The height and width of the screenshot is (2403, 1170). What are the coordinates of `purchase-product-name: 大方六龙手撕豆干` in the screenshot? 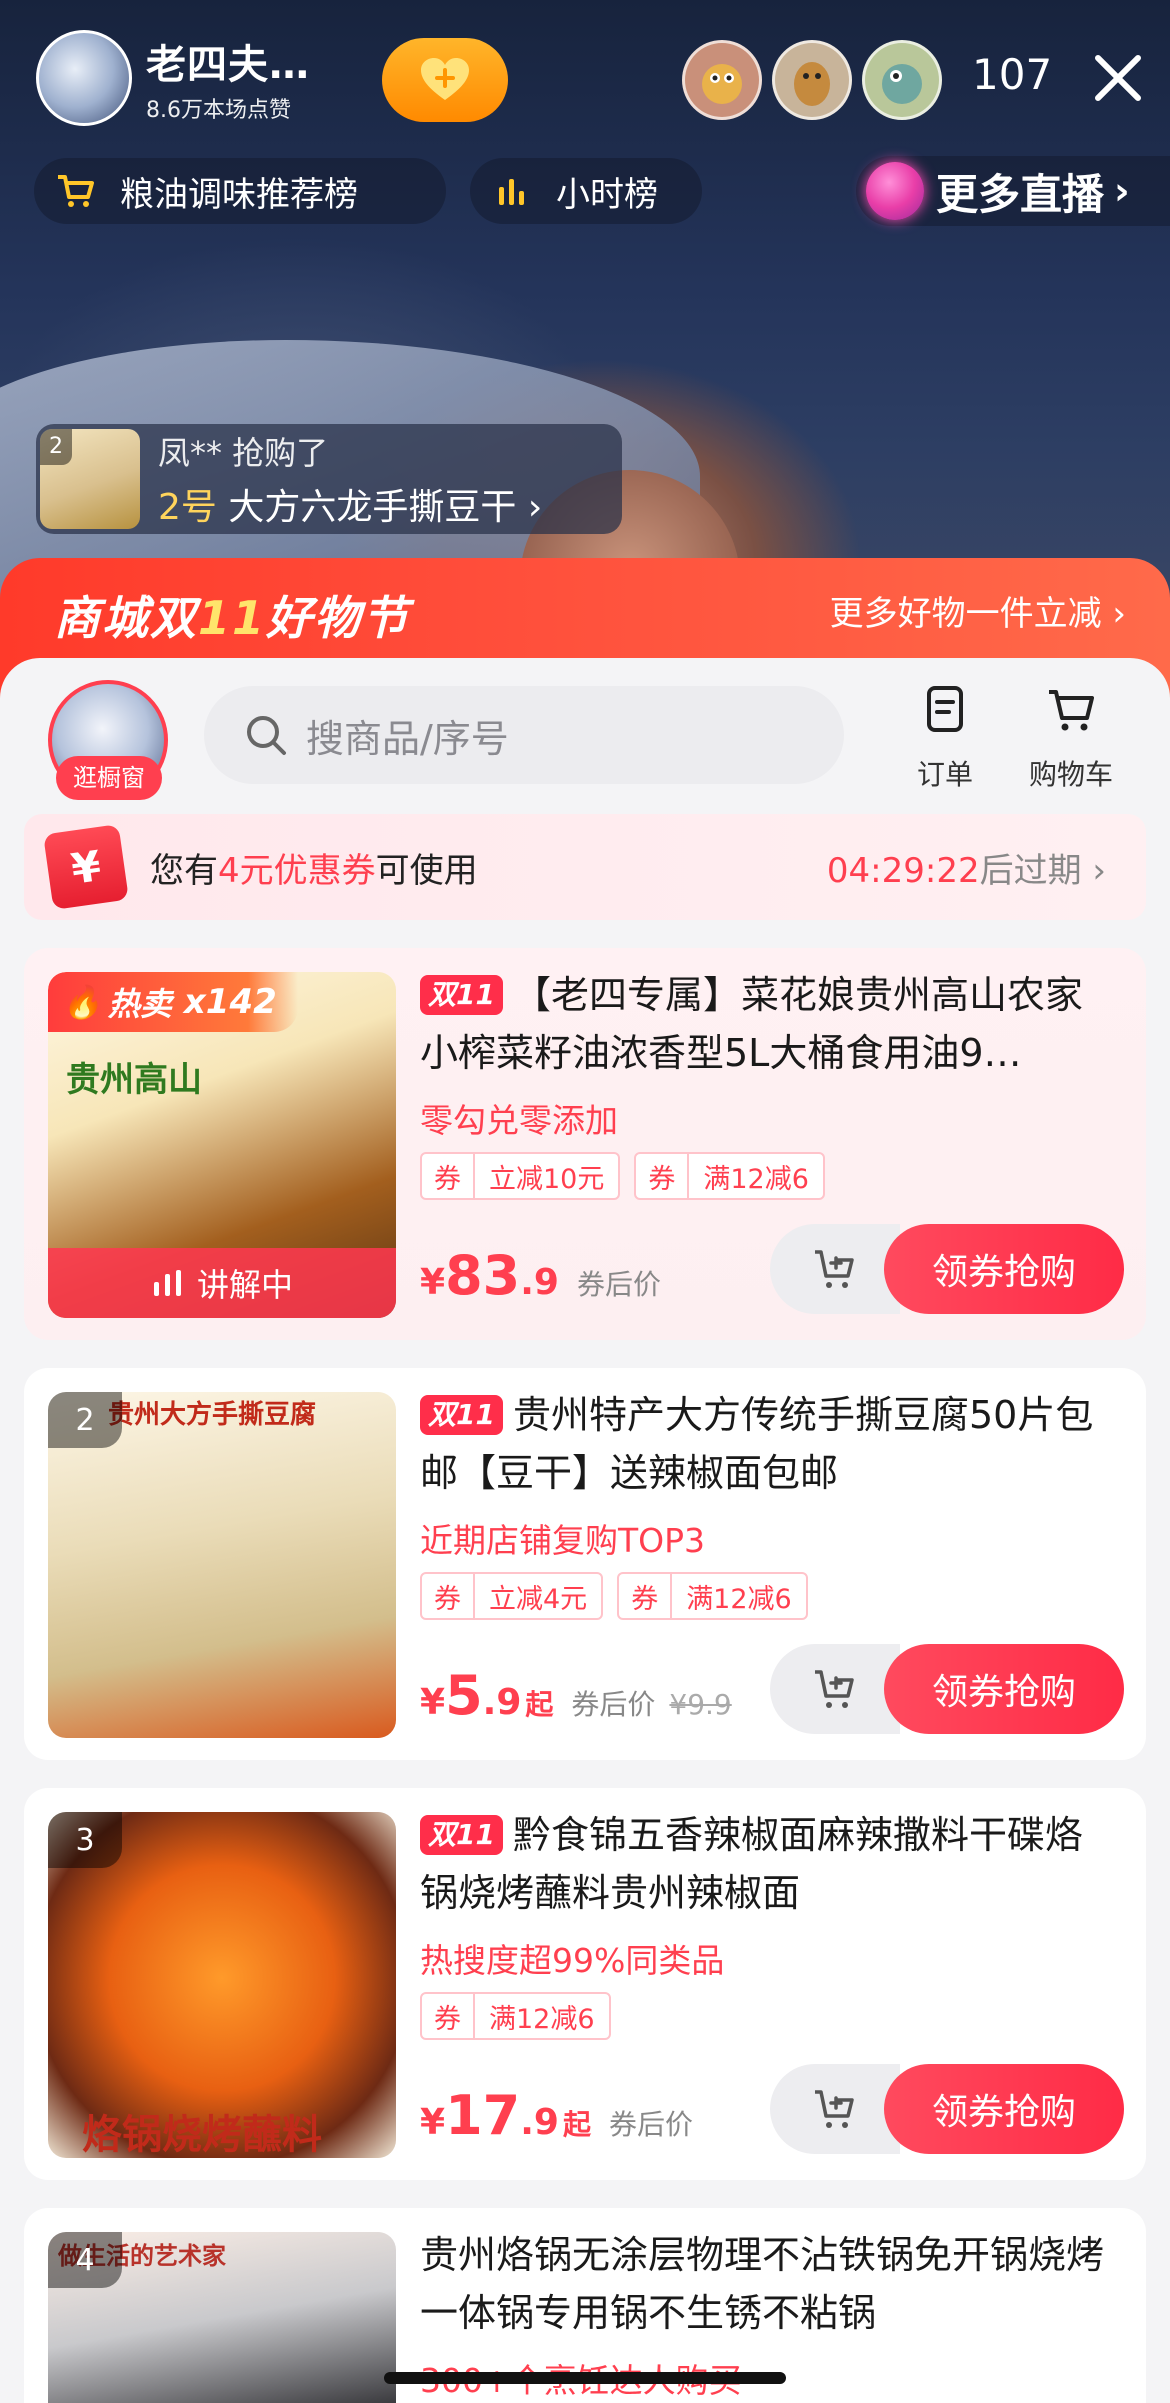 It's located at (372, 507).